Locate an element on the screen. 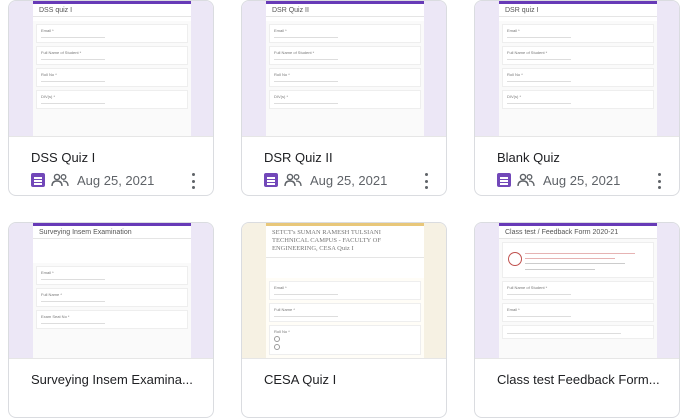 The height and width of the screenshot is (418, 680). form-title: DSR Quiz II is located at coordinates (350, 157).